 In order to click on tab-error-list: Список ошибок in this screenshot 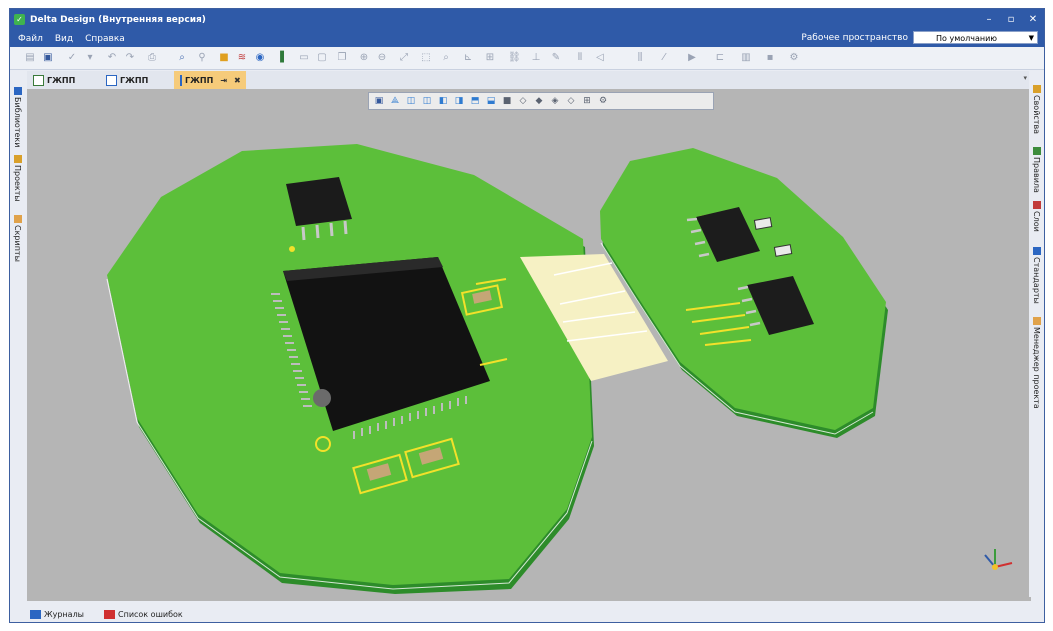, I will do `click(143, 614)`.